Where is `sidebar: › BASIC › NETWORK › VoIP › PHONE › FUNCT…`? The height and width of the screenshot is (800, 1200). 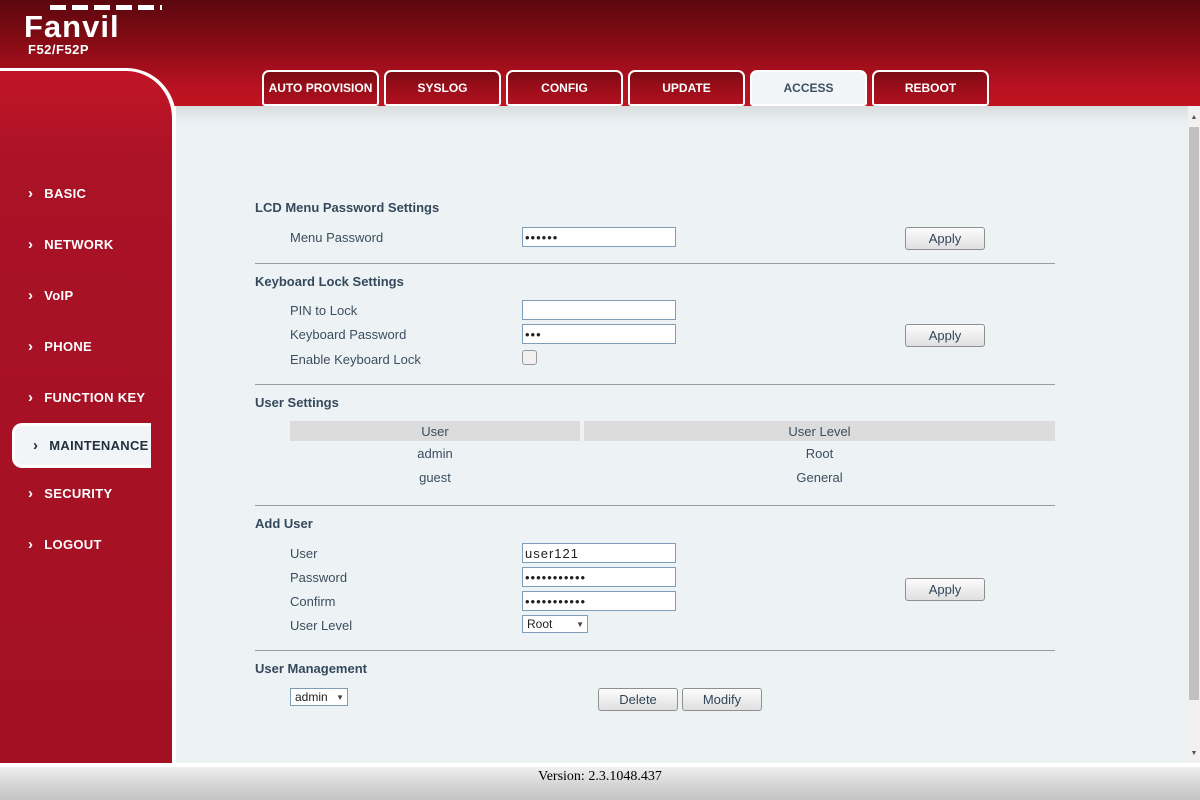
sidebar: › BASIC › NETWORK › VoIP › PHONE › FUNCT… is located at coordinates (88, 415).